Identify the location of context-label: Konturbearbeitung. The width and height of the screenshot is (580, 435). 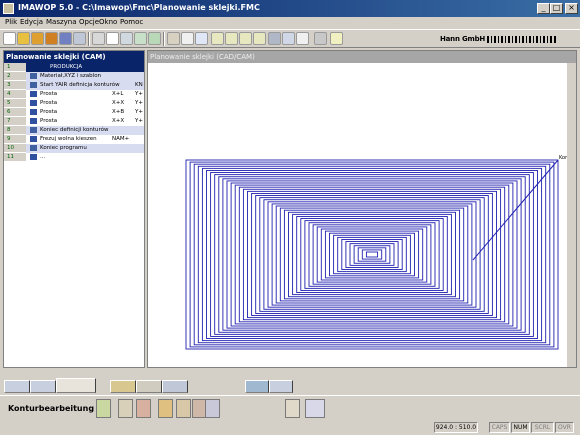
(51, 408).